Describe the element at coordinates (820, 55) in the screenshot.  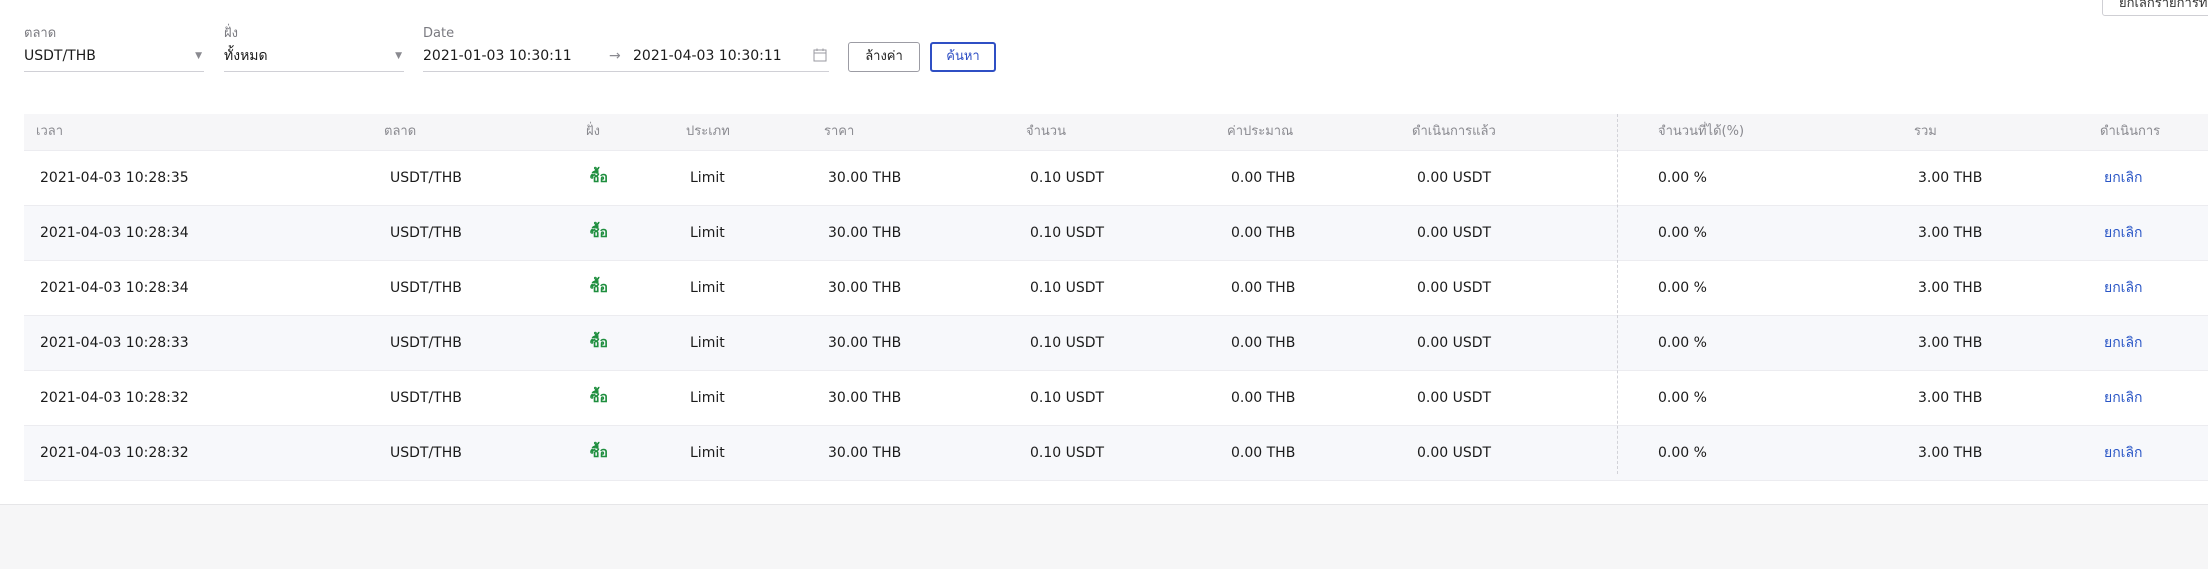
I see `calendar-icon` at that location.